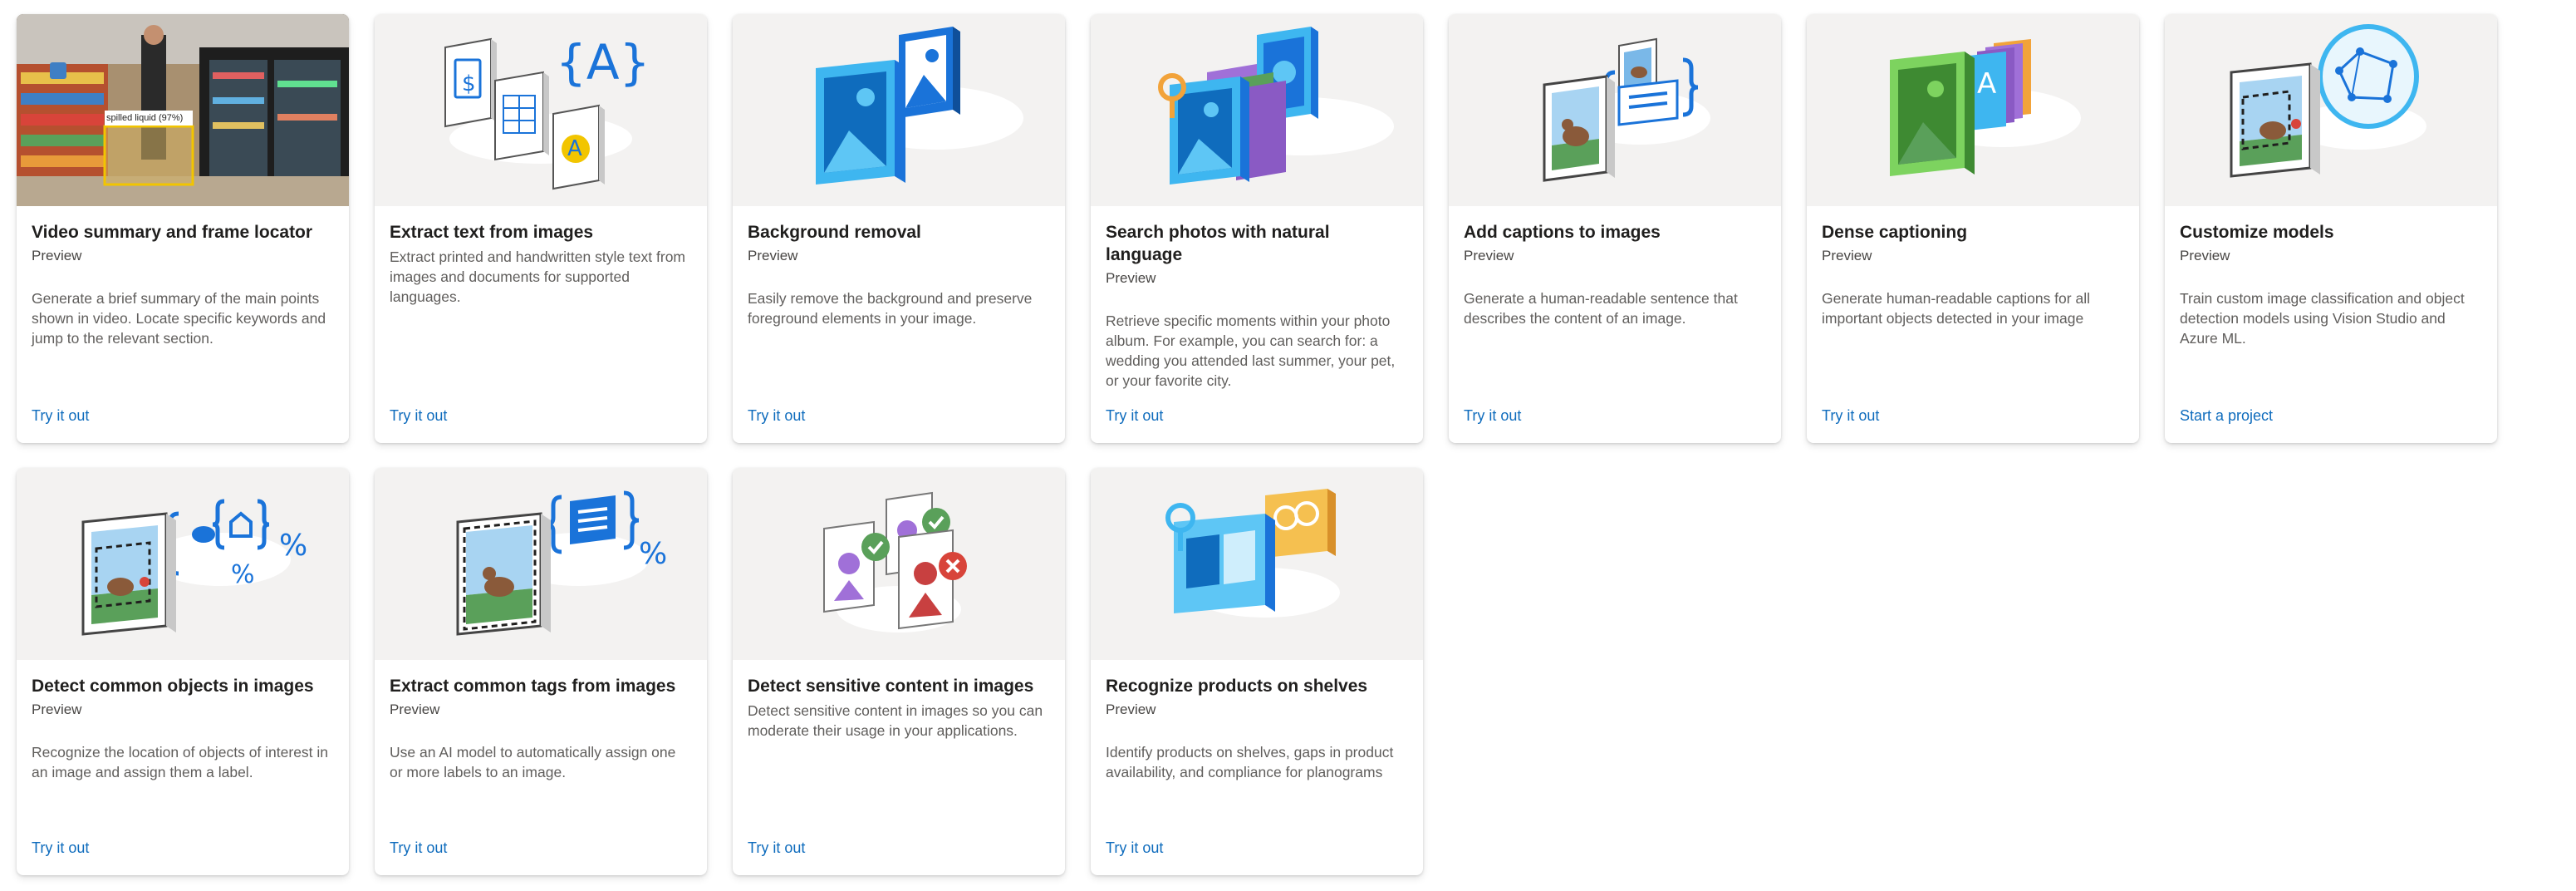  Describe the element at coordinates (1218, 243) in the screenshot. I see `card-title: Search photos with natural language` at that location.